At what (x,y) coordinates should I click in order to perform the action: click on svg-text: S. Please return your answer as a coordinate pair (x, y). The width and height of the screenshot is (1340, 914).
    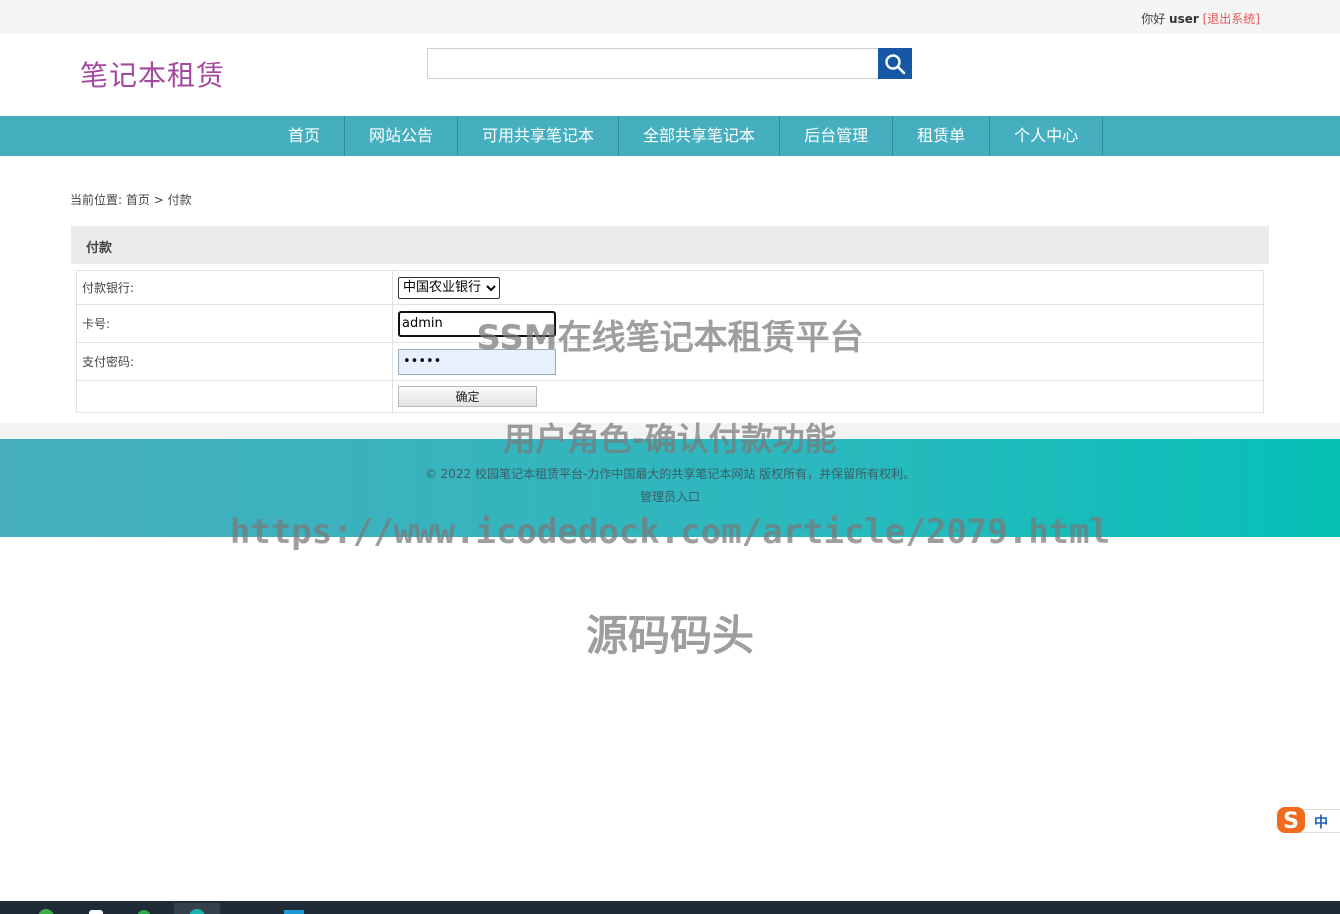
    Looking at the image, I should click on (1291, 821).